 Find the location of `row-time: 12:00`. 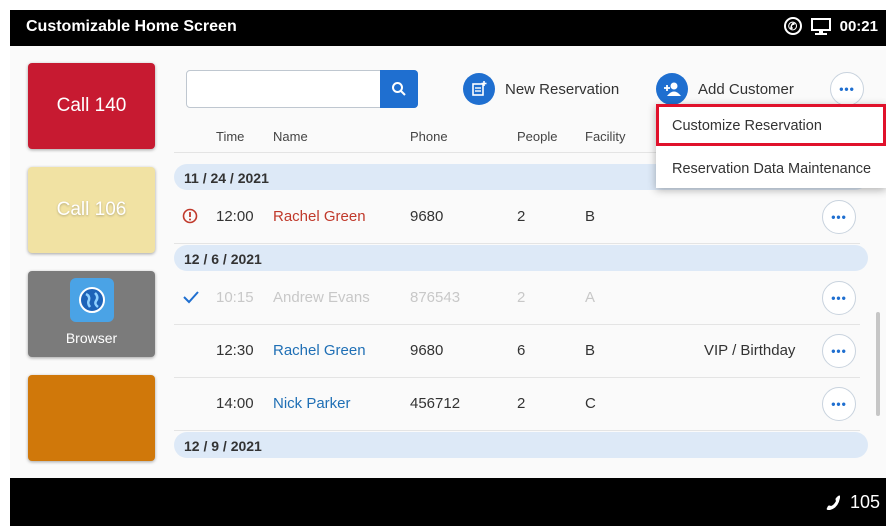

row-time: 12:00 is located at coordinates (235, 216).